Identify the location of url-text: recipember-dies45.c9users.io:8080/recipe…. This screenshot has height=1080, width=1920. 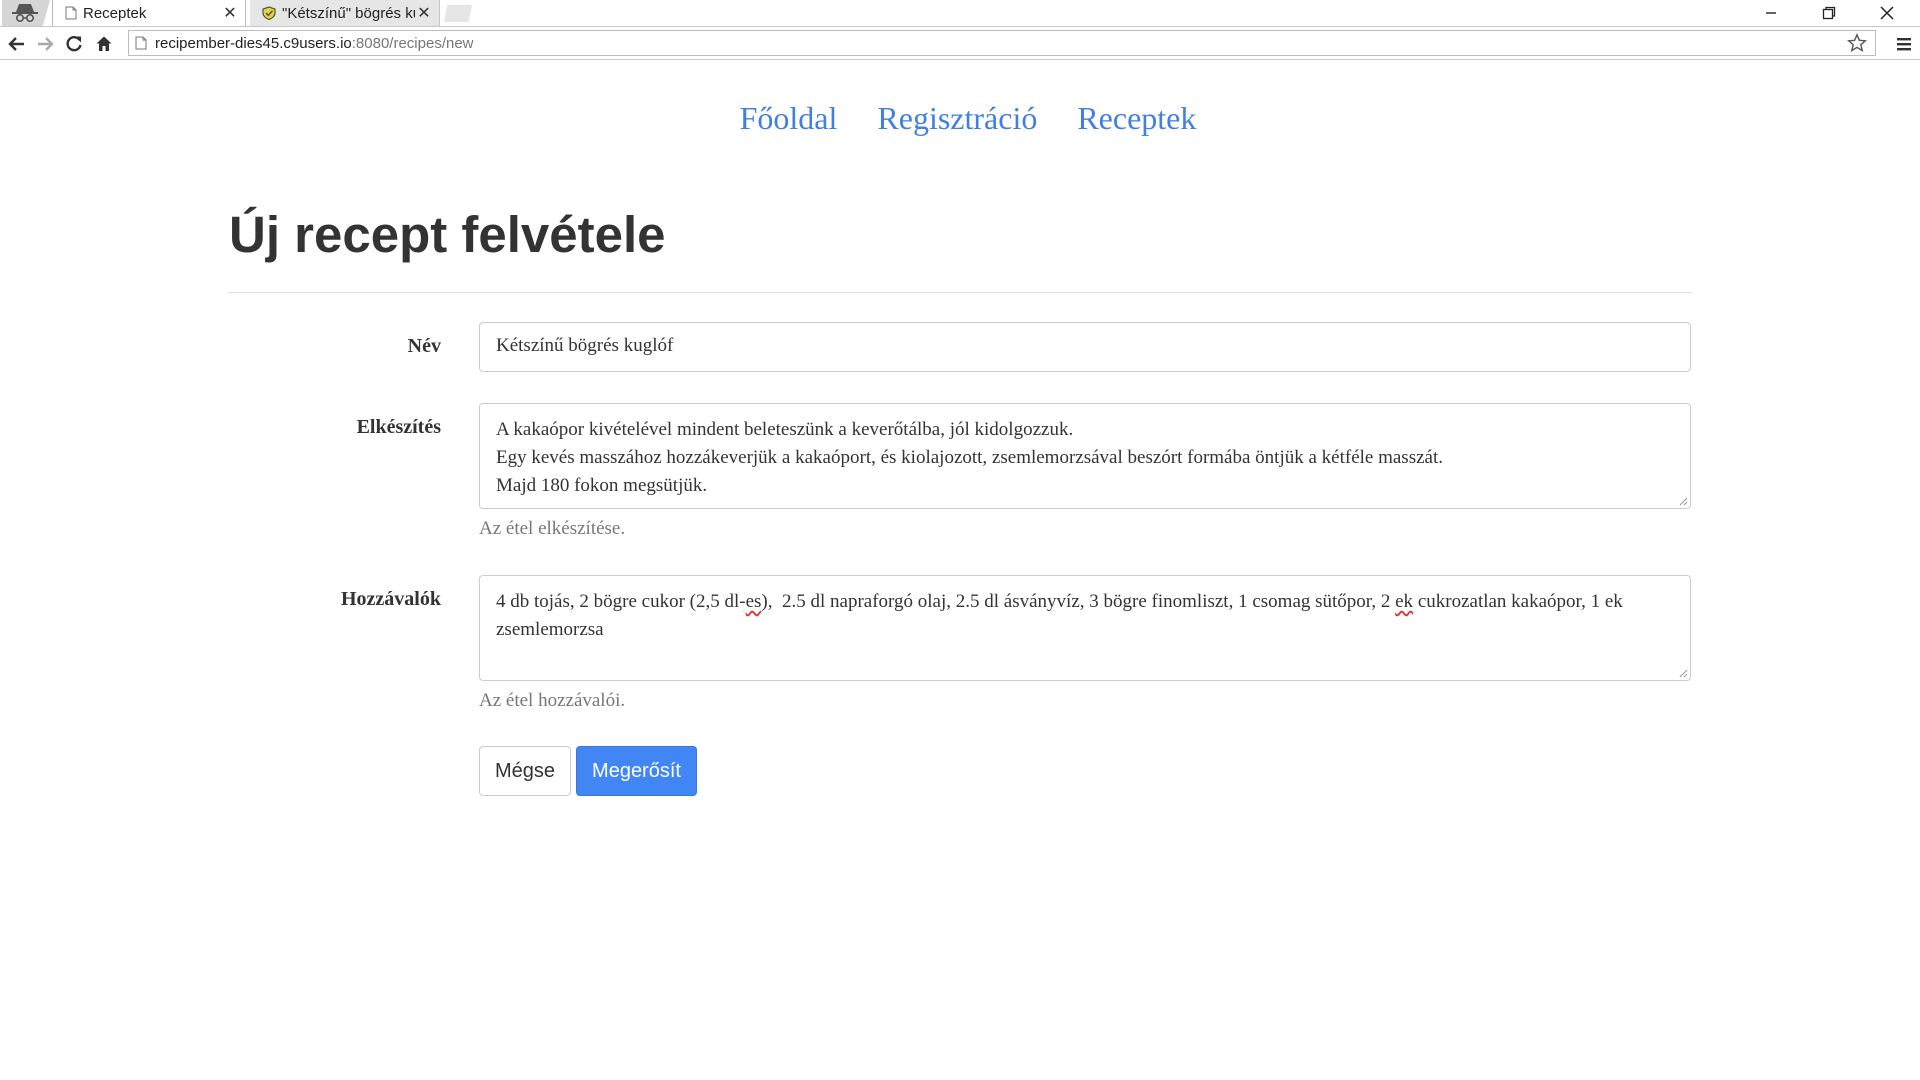
(314, 43).